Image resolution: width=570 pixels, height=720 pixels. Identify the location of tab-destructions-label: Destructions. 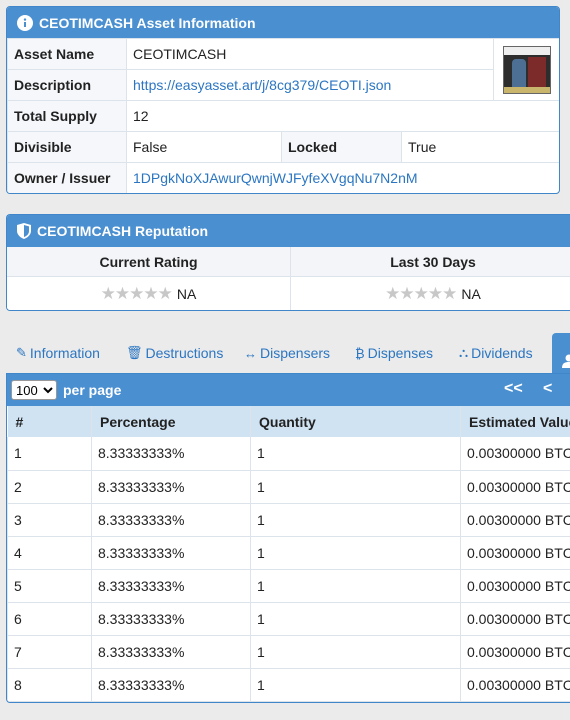
(184, 353).